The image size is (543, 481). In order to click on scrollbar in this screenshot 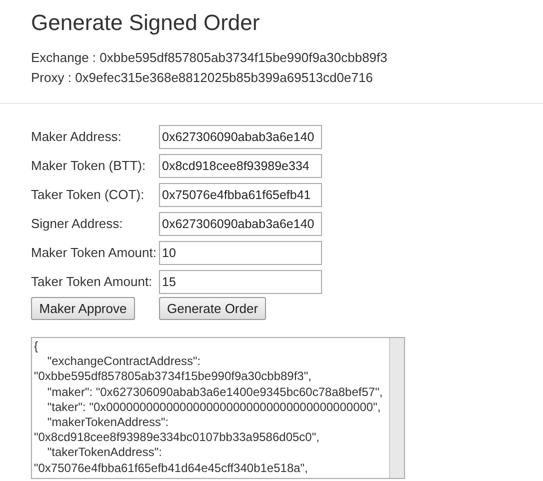, I will do `click(396, 408)`.